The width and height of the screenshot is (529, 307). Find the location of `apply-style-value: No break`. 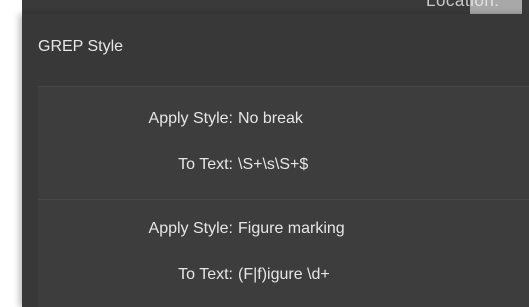

apply-style-value: No break is located at coordinates (270, 119).